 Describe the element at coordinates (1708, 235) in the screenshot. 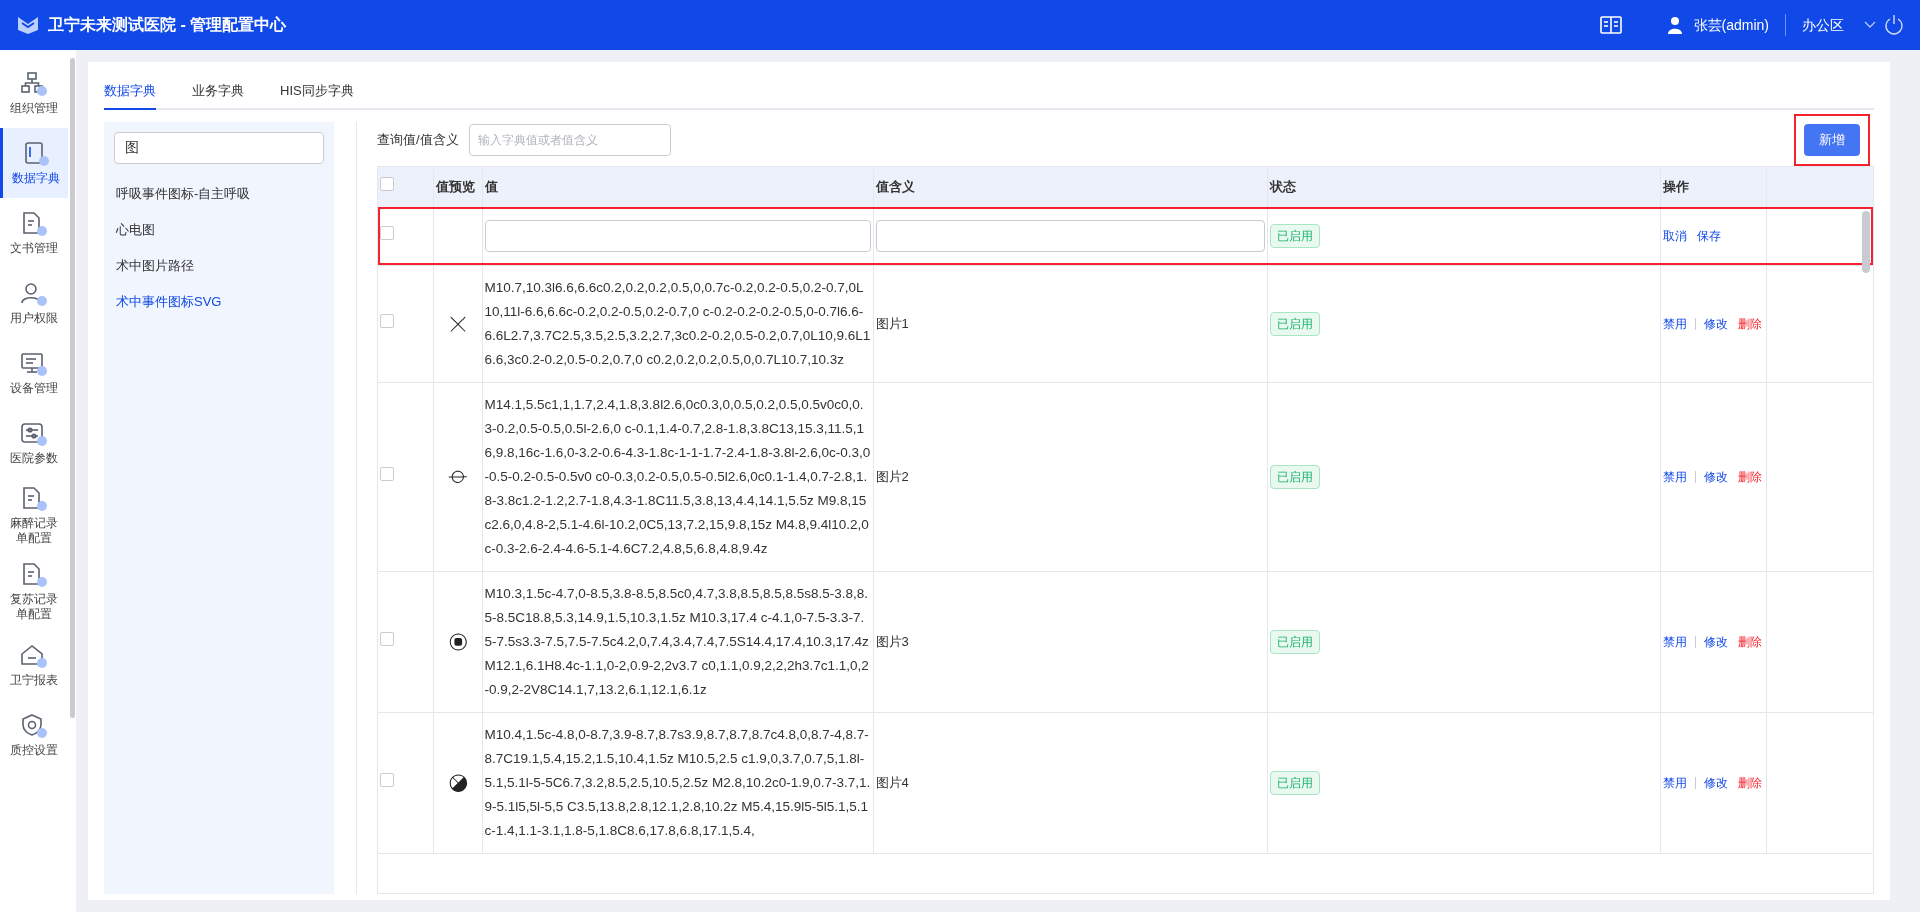

I see `action-link: 保存` at that location.